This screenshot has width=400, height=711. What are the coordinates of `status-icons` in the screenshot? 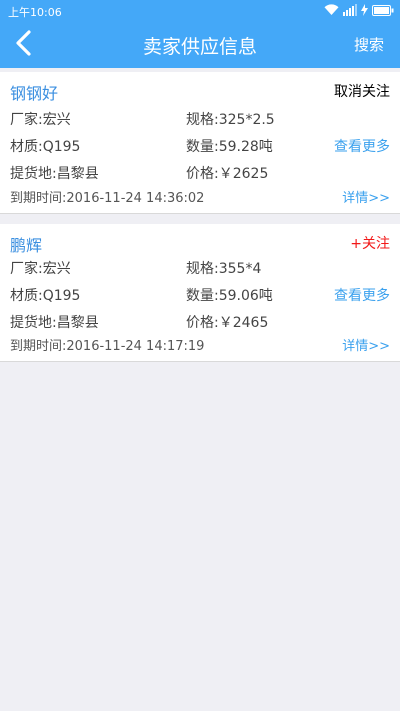 It's located at (359, 10).